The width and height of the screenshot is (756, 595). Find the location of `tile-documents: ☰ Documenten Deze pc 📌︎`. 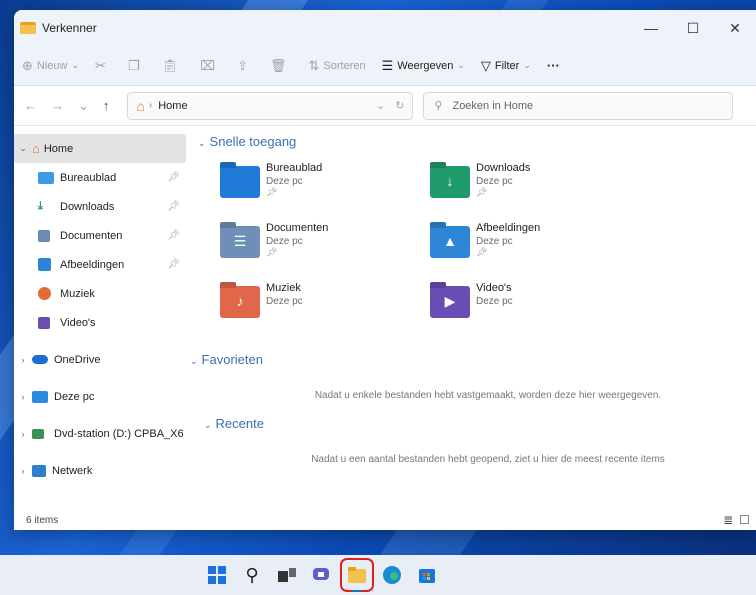

tile-documents: ☰ Documenten Deze pc 📌︎ is located at coordinates (320, 248).